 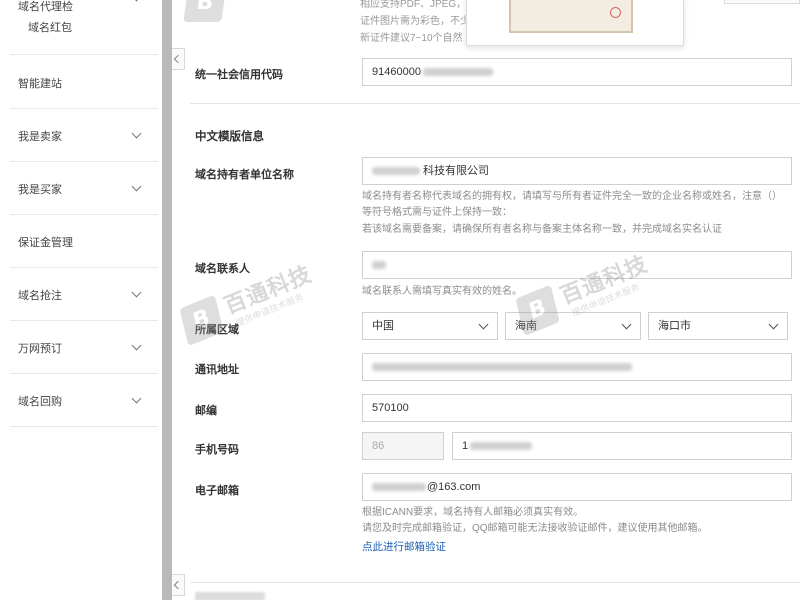 What do you see at coordinates (230, 596) in the screenshot?
I see `next-section-title` at bounding box center [230, 596].